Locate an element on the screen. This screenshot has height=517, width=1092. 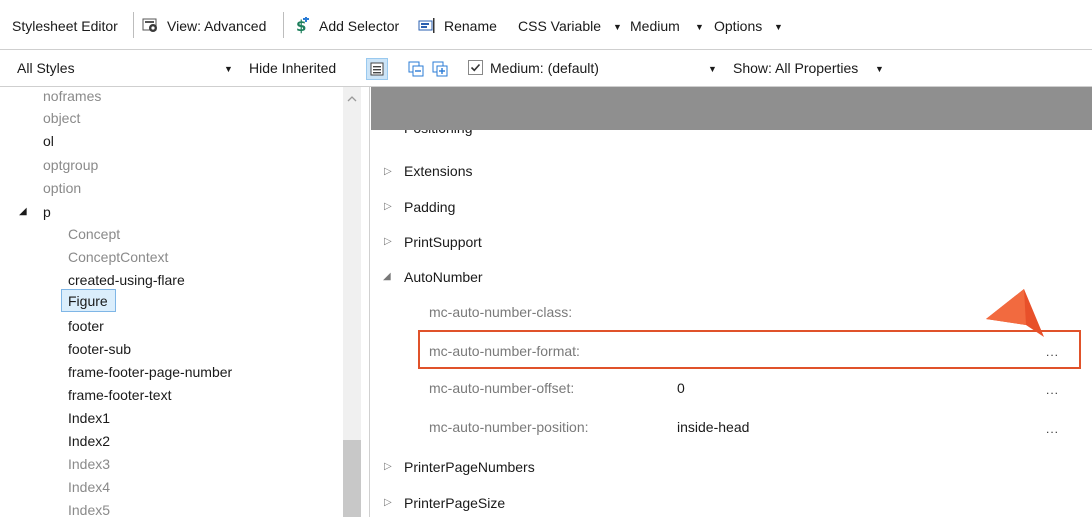
checkmark-icon is located at coordinates (475, 67).